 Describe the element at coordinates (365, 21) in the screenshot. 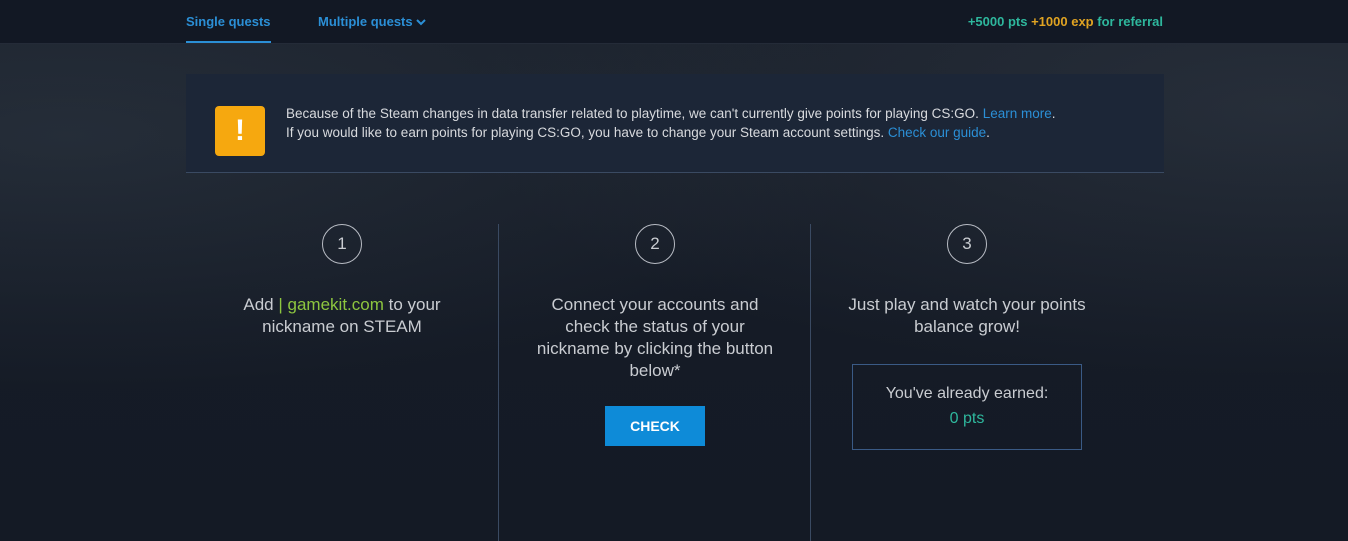

I see `tab-multiple-quests-label: Multiple quests` at that location.